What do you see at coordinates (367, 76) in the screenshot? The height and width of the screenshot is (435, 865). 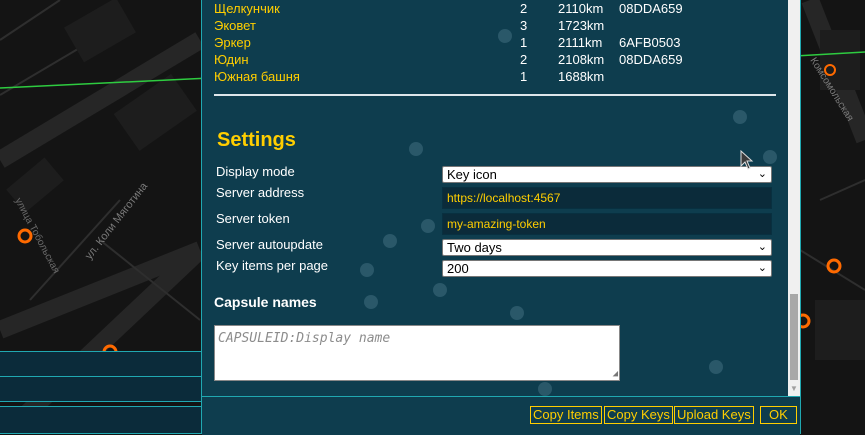 I see `key-name: Южная башня` at bounding box center [367, 76].